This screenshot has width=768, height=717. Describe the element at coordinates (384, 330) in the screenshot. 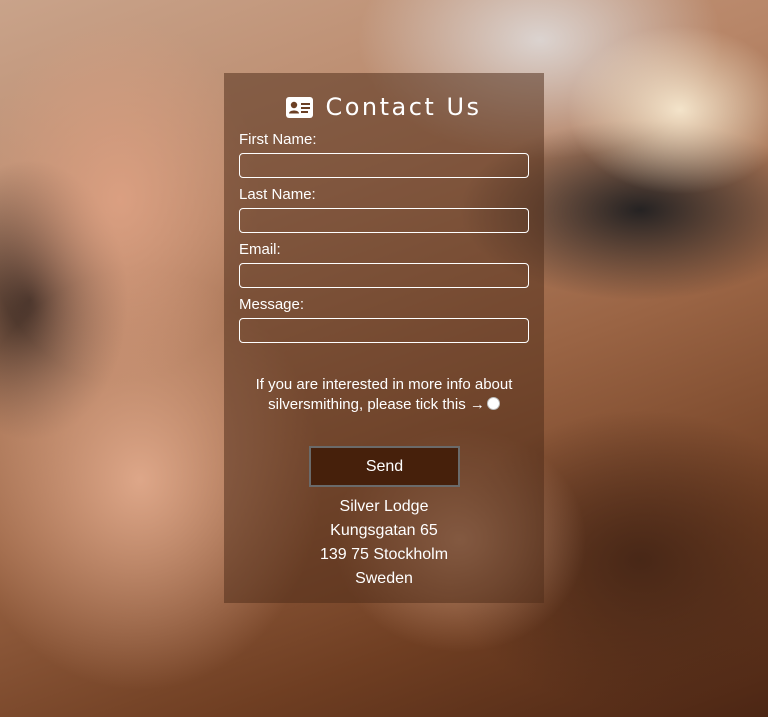

I see `message-input` at that location.